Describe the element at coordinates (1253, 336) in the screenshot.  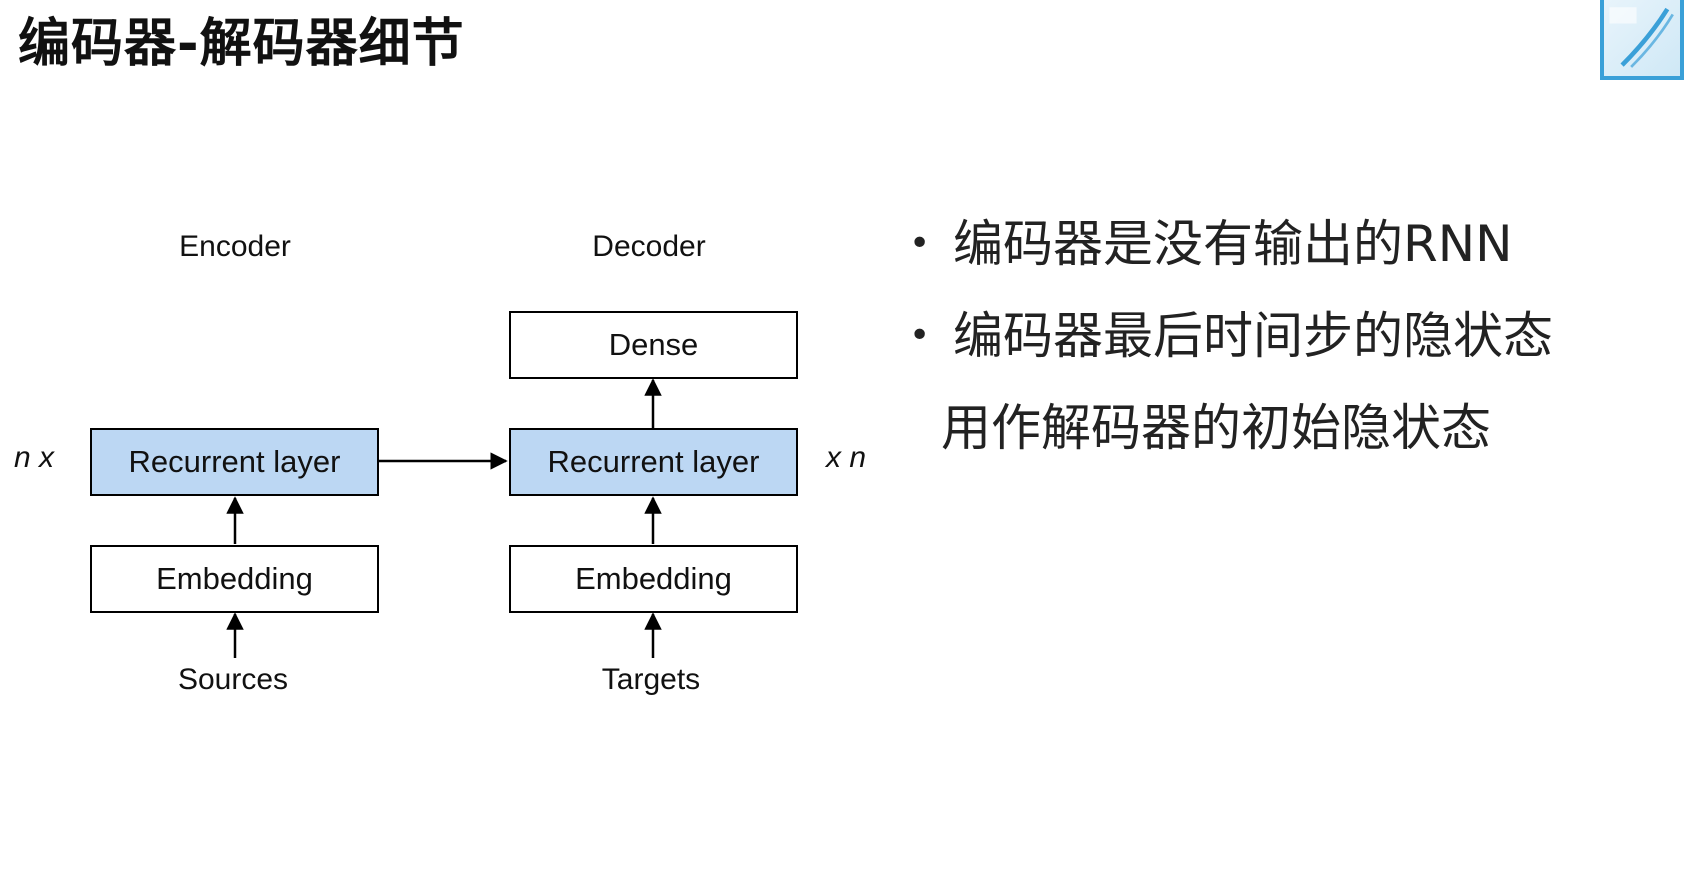
I see `bullet-text-line1: 编码器最后时间步的隐状态` at that location.